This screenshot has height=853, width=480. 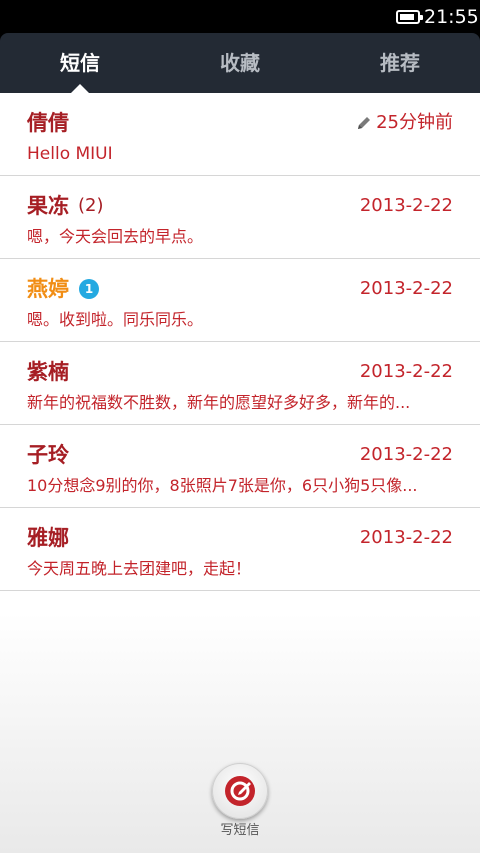 I want to click on contact-name: 倩倩, so click(x=48, y=123).